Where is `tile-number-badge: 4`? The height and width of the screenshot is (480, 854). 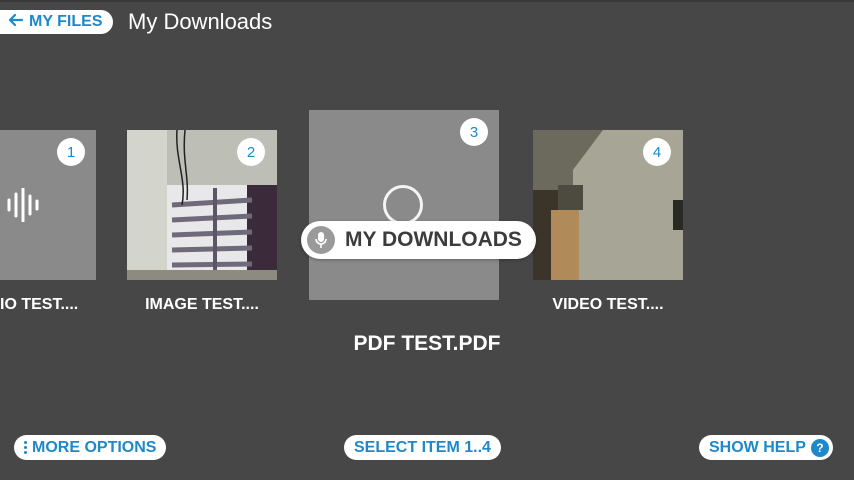
tile-number-badge: 4 is located at coordinates (657, 152).